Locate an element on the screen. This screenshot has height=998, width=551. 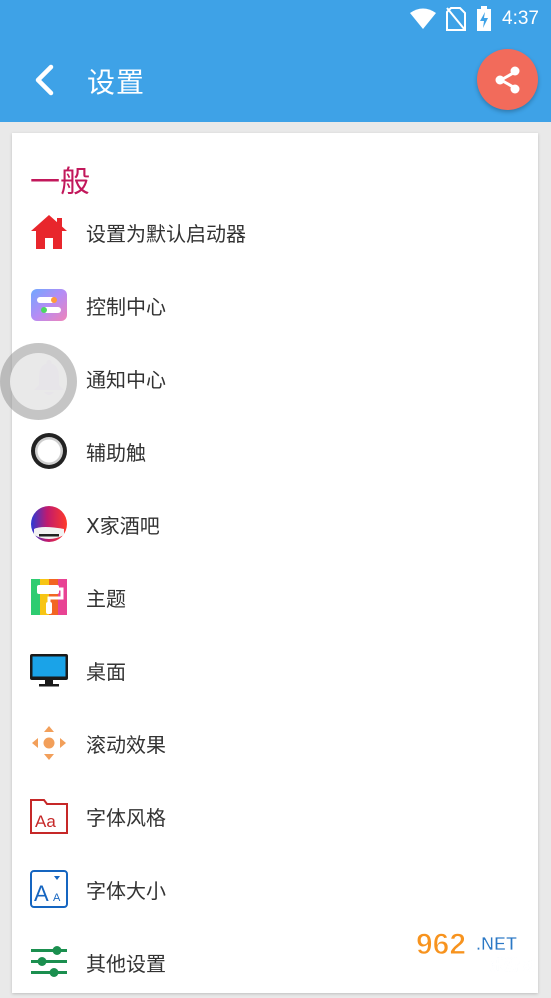
touch-ripple is located at coordinates (38, 381).